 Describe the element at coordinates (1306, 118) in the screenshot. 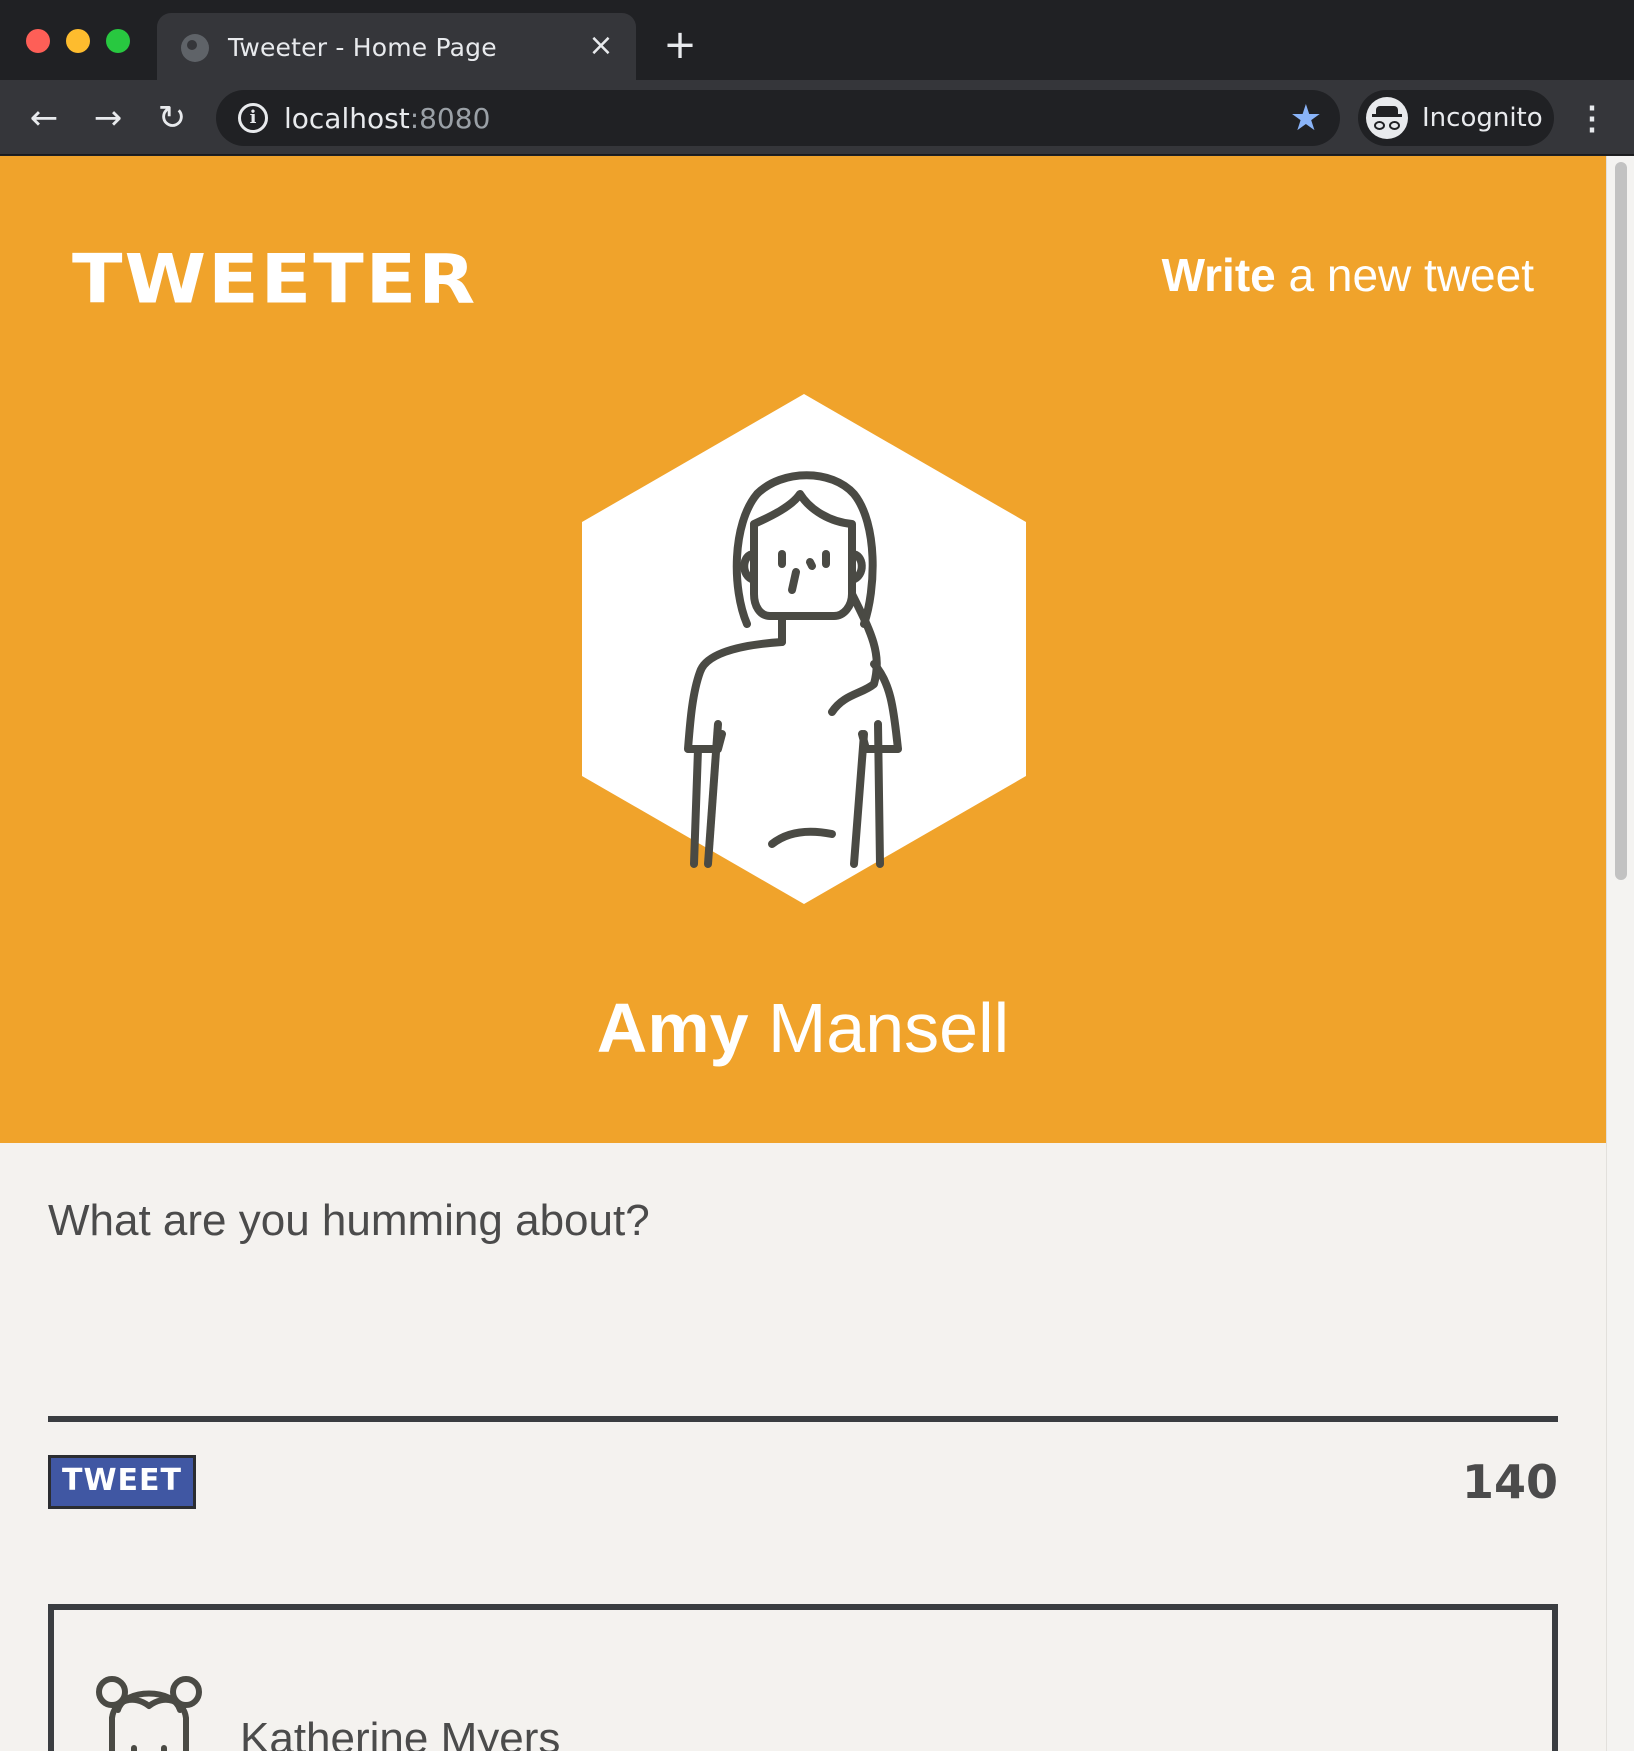

I see `bookmark-star-icon: ★` at that location.